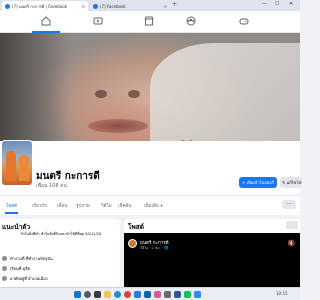  I want to click on intro-row-education: เรียนที่ ดุสิต, so click(16, 268).